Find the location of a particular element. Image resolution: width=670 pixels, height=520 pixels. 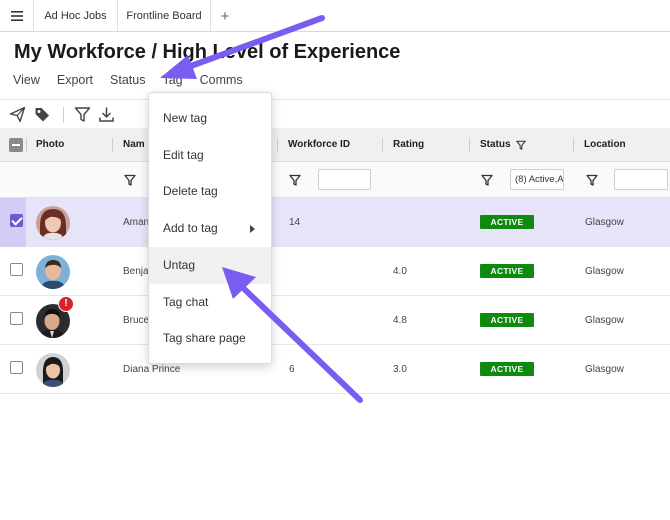

menu-bar: View Export Status Tag Comms is located at coordinates (136, 81).